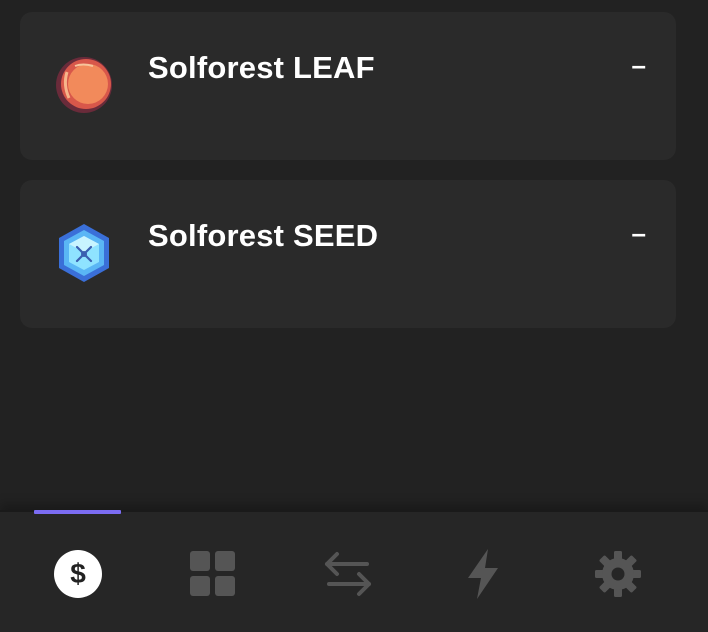 The image size is (708, 632). Describe the element at coordinates (263, 235) in the screenshot. I see `token-name: Solforest SEED` at that location.